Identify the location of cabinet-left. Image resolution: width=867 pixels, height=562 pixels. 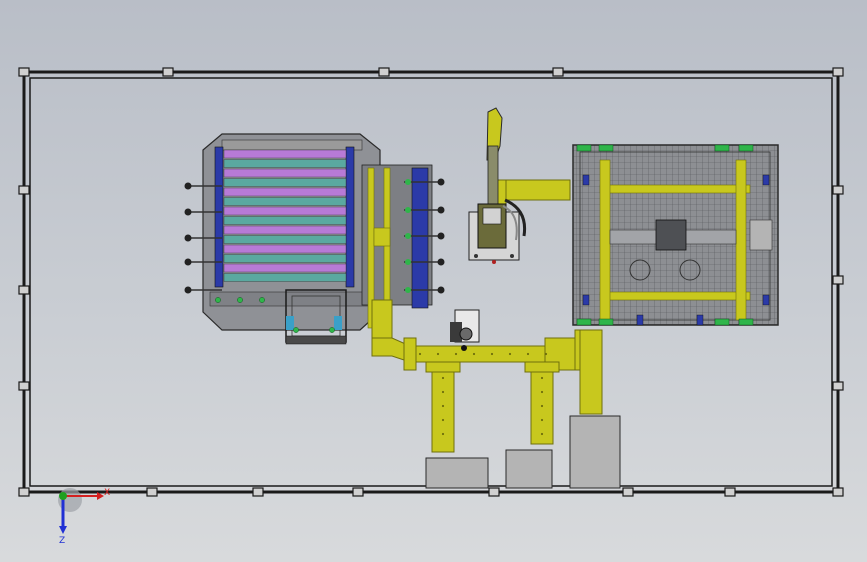
(457, 473).